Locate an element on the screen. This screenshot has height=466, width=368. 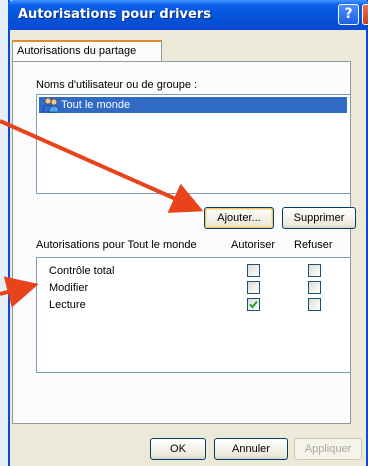
arrow-to-add-button is located at coordinates (102, 166).